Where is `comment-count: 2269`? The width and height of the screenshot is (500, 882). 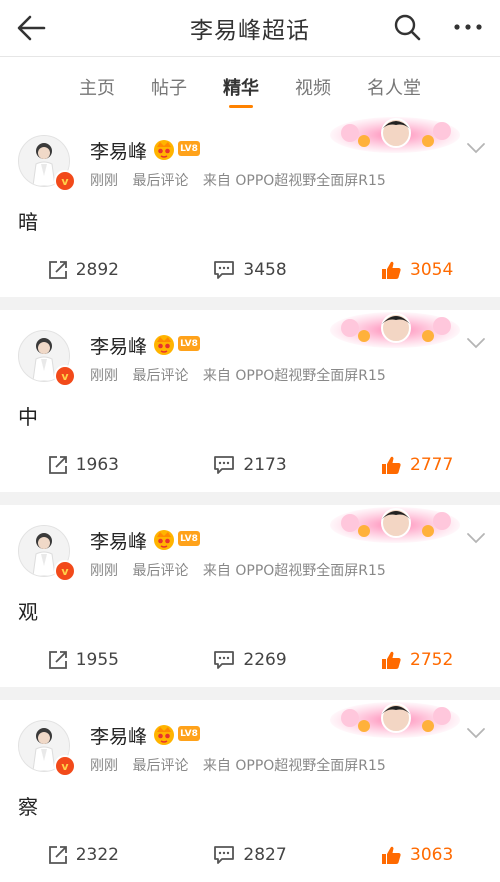 comment-count: 2269 is located at coordinates (265, 660).